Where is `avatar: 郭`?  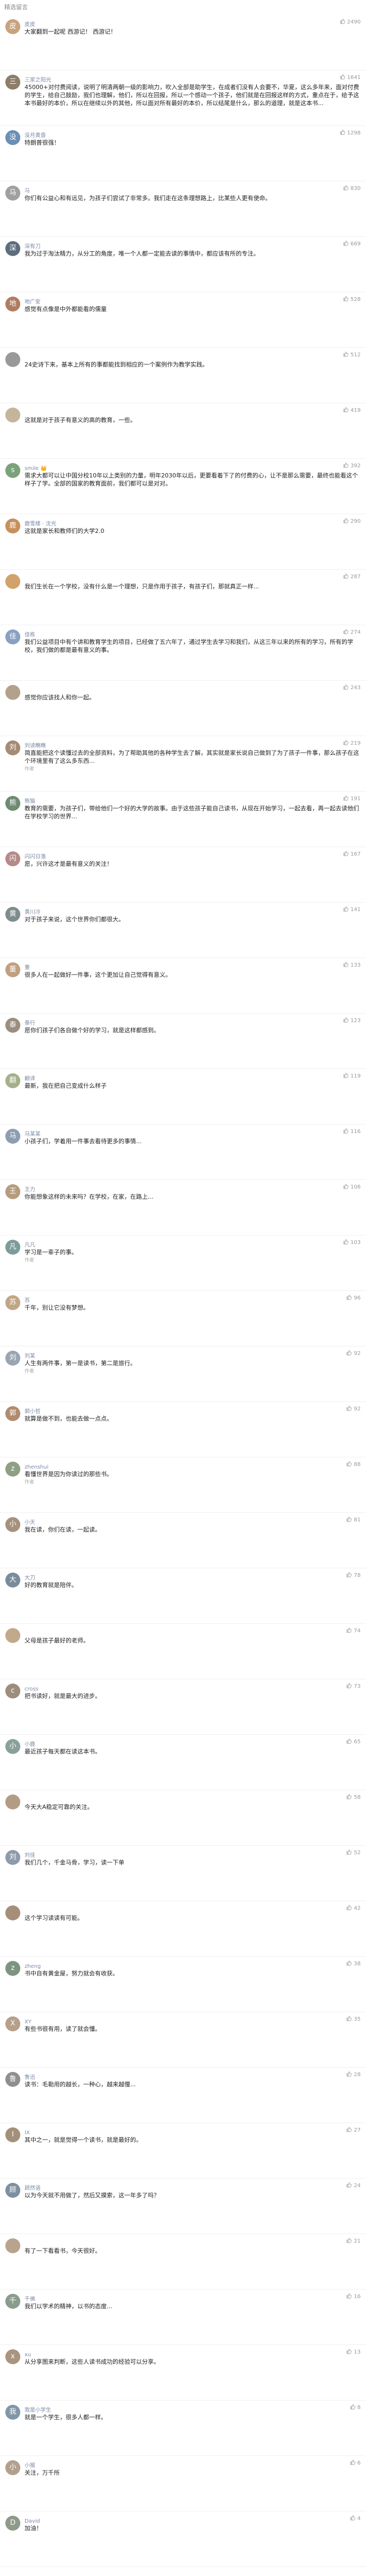
avatar: 郭 is located at coordinates (13, 1413).